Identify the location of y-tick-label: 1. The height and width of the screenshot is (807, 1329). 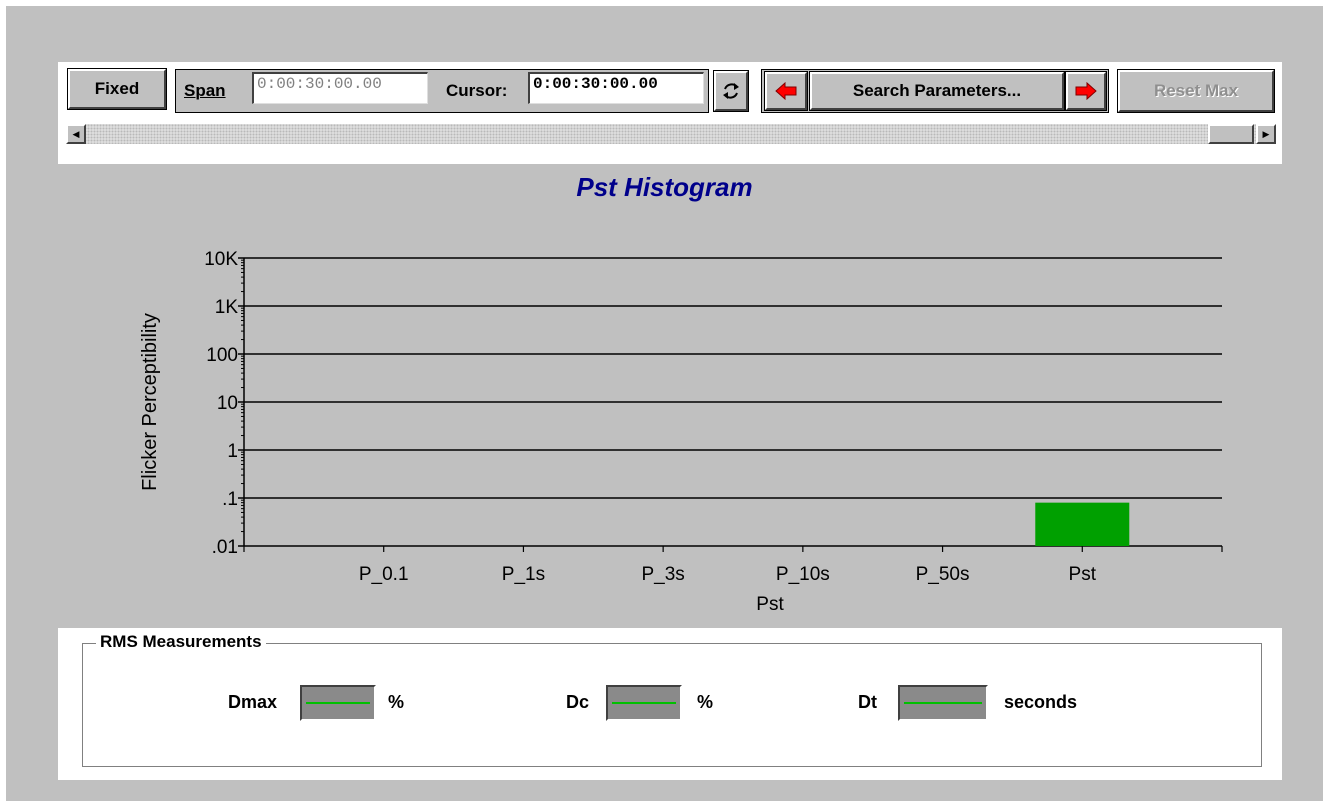
(232, 451).